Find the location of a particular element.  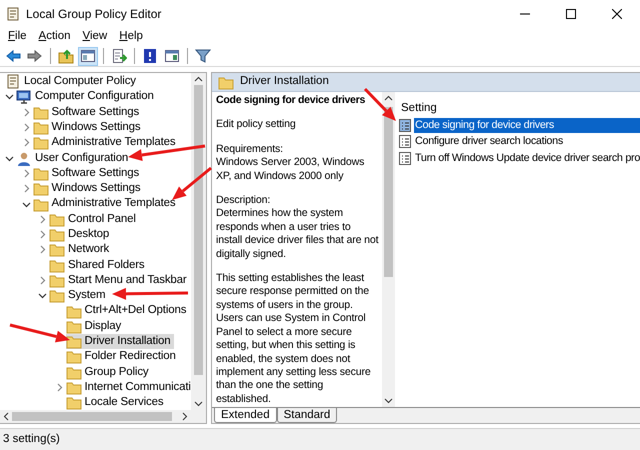

setting-row: Code signing for device drivers is located at coordinates (527, 125).